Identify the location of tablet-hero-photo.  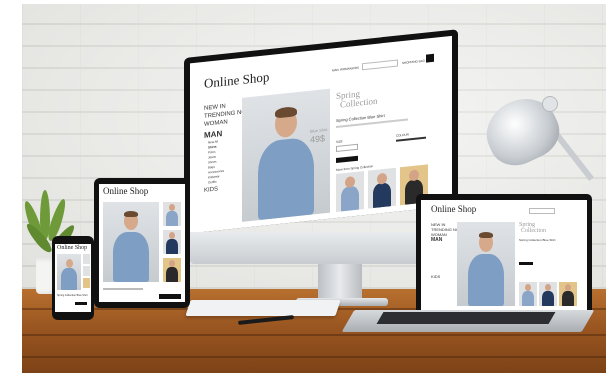
(131, 242).